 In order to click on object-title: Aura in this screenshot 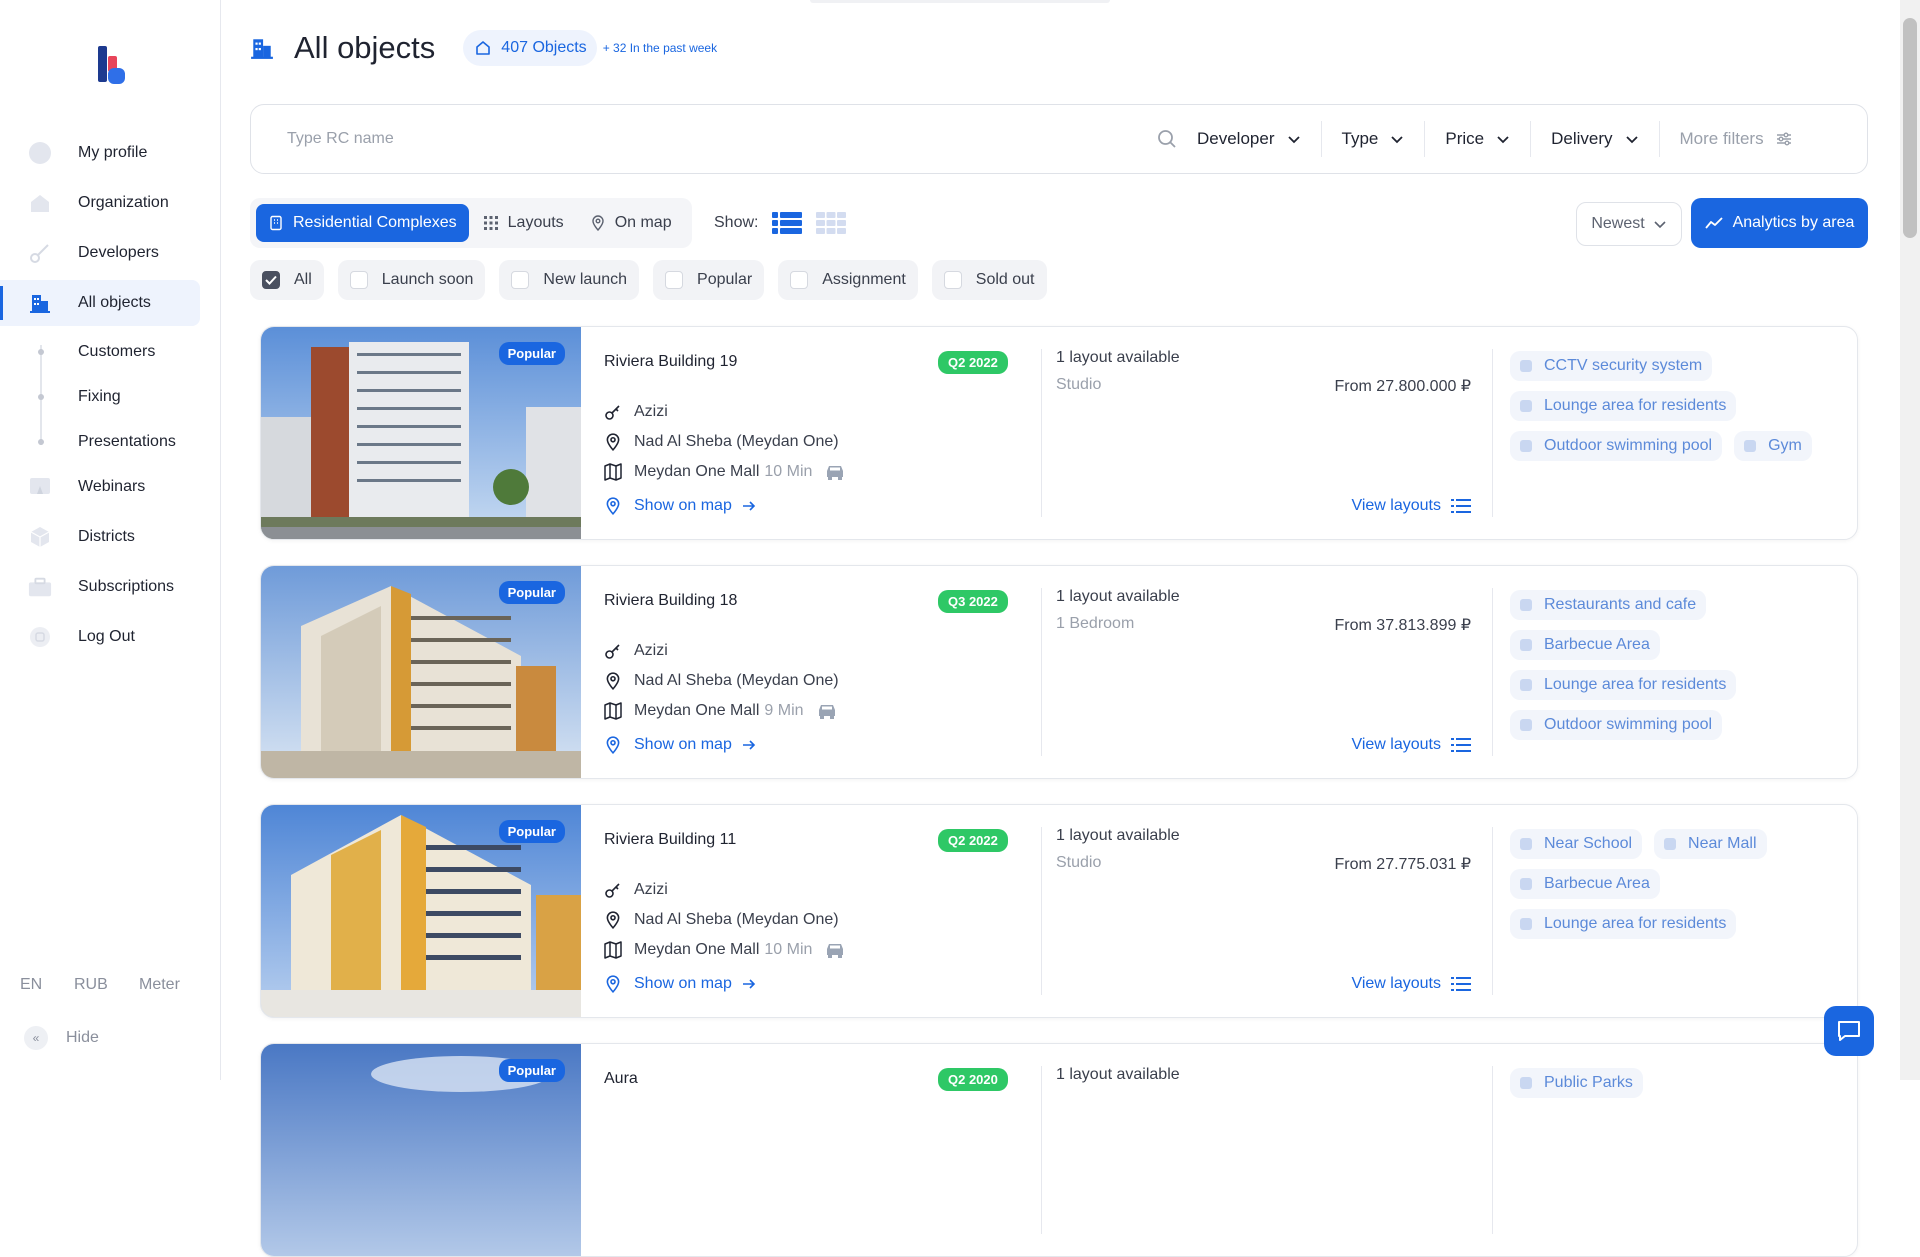, I will do `click(621, 1079)`.